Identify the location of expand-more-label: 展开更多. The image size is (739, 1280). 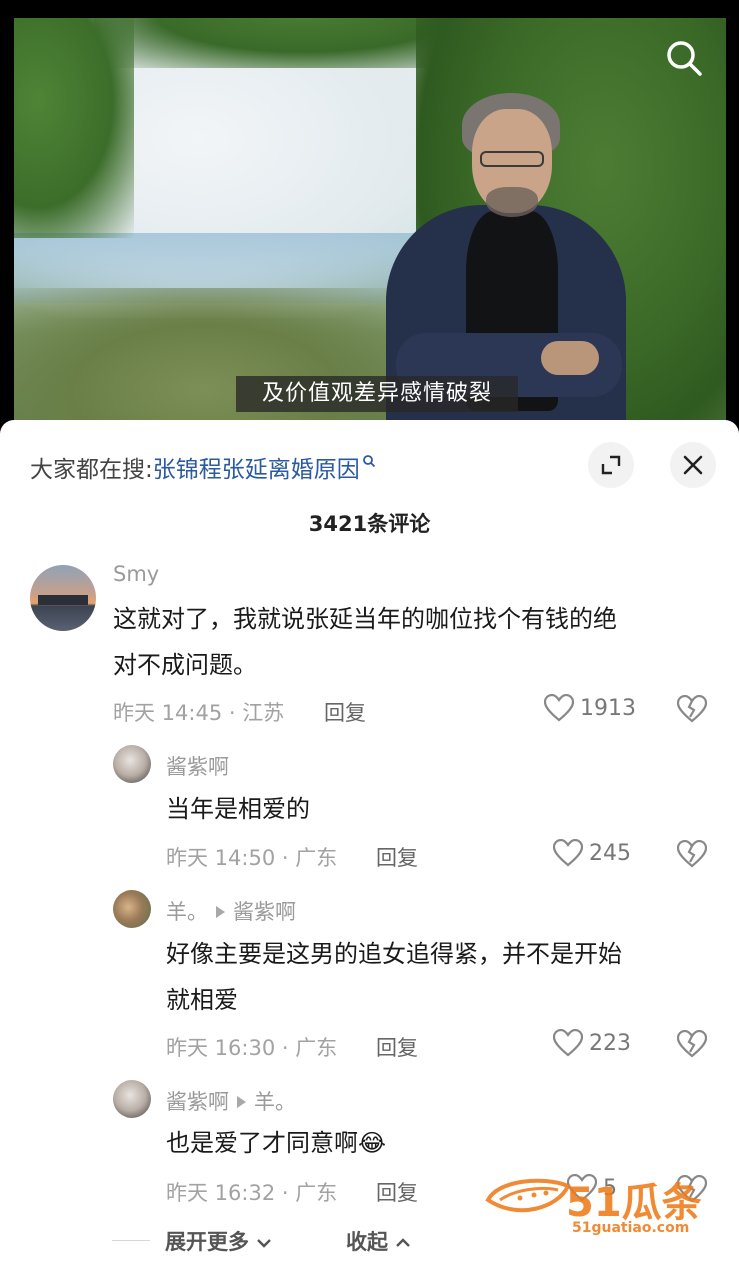
(207, 1242).